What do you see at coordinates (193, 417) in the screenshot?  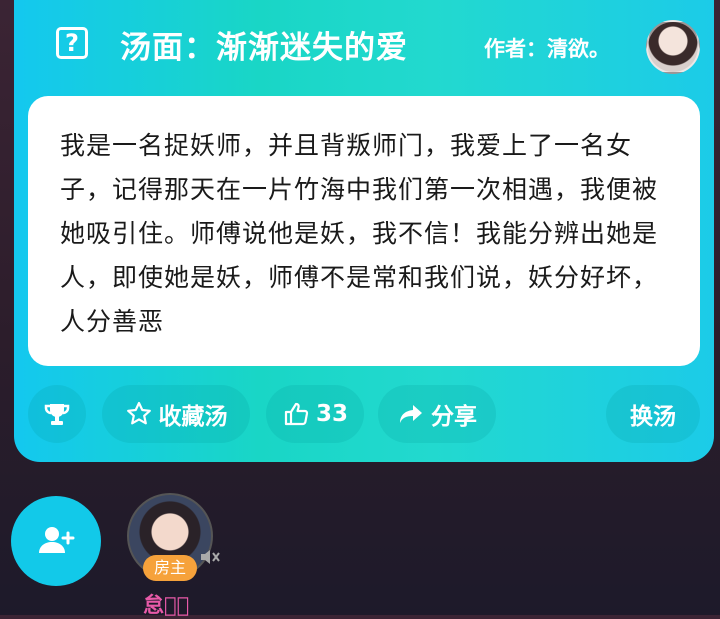 I see `collect-label: 收藏汤` at bounding box center [193, 417].